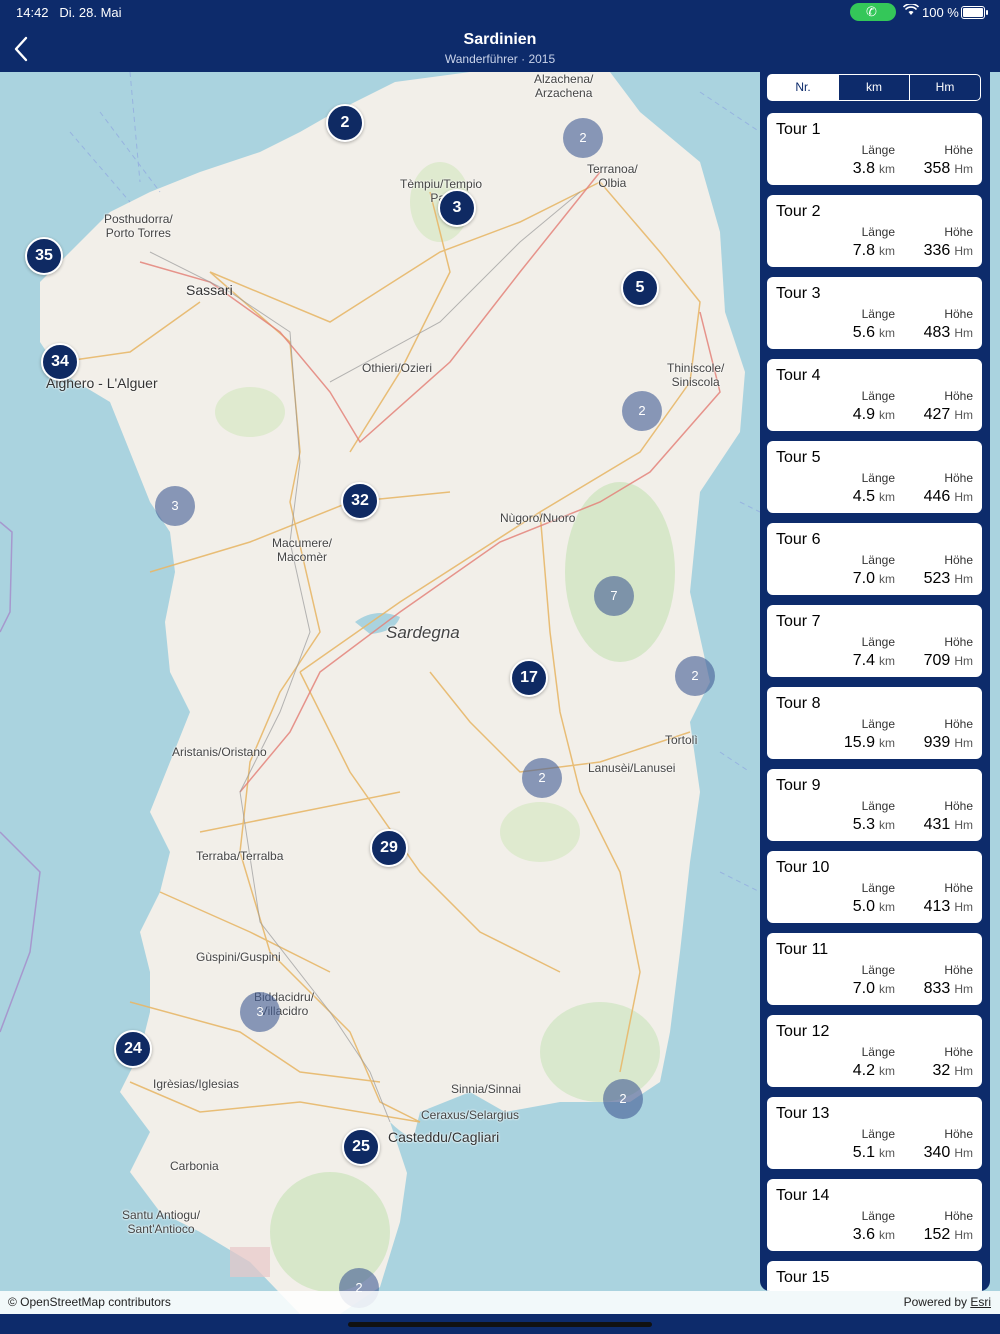  What do you see at coordinates (873, 332) in the screenshot?
I see `length-value: 5.6 km` at bounding box center [873, 332].